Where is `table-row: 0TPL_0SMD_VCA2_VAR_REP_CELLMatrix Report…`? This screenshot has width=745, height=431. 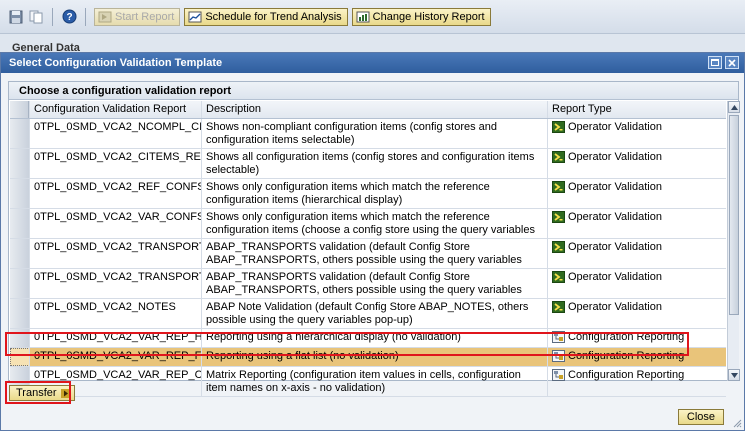 table-row: 0TPL_0SMD_VCA2_VAR_REP_CELLMatrix Report… is located at coordinates (368, 382).